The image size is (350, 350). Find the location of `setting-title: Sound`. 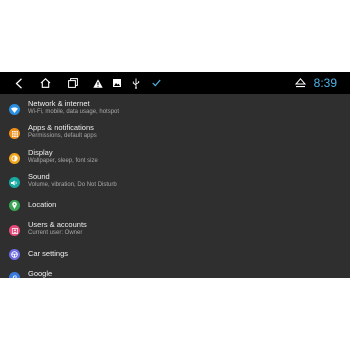

setting-title: Sound is located at coordinates (39, 176).